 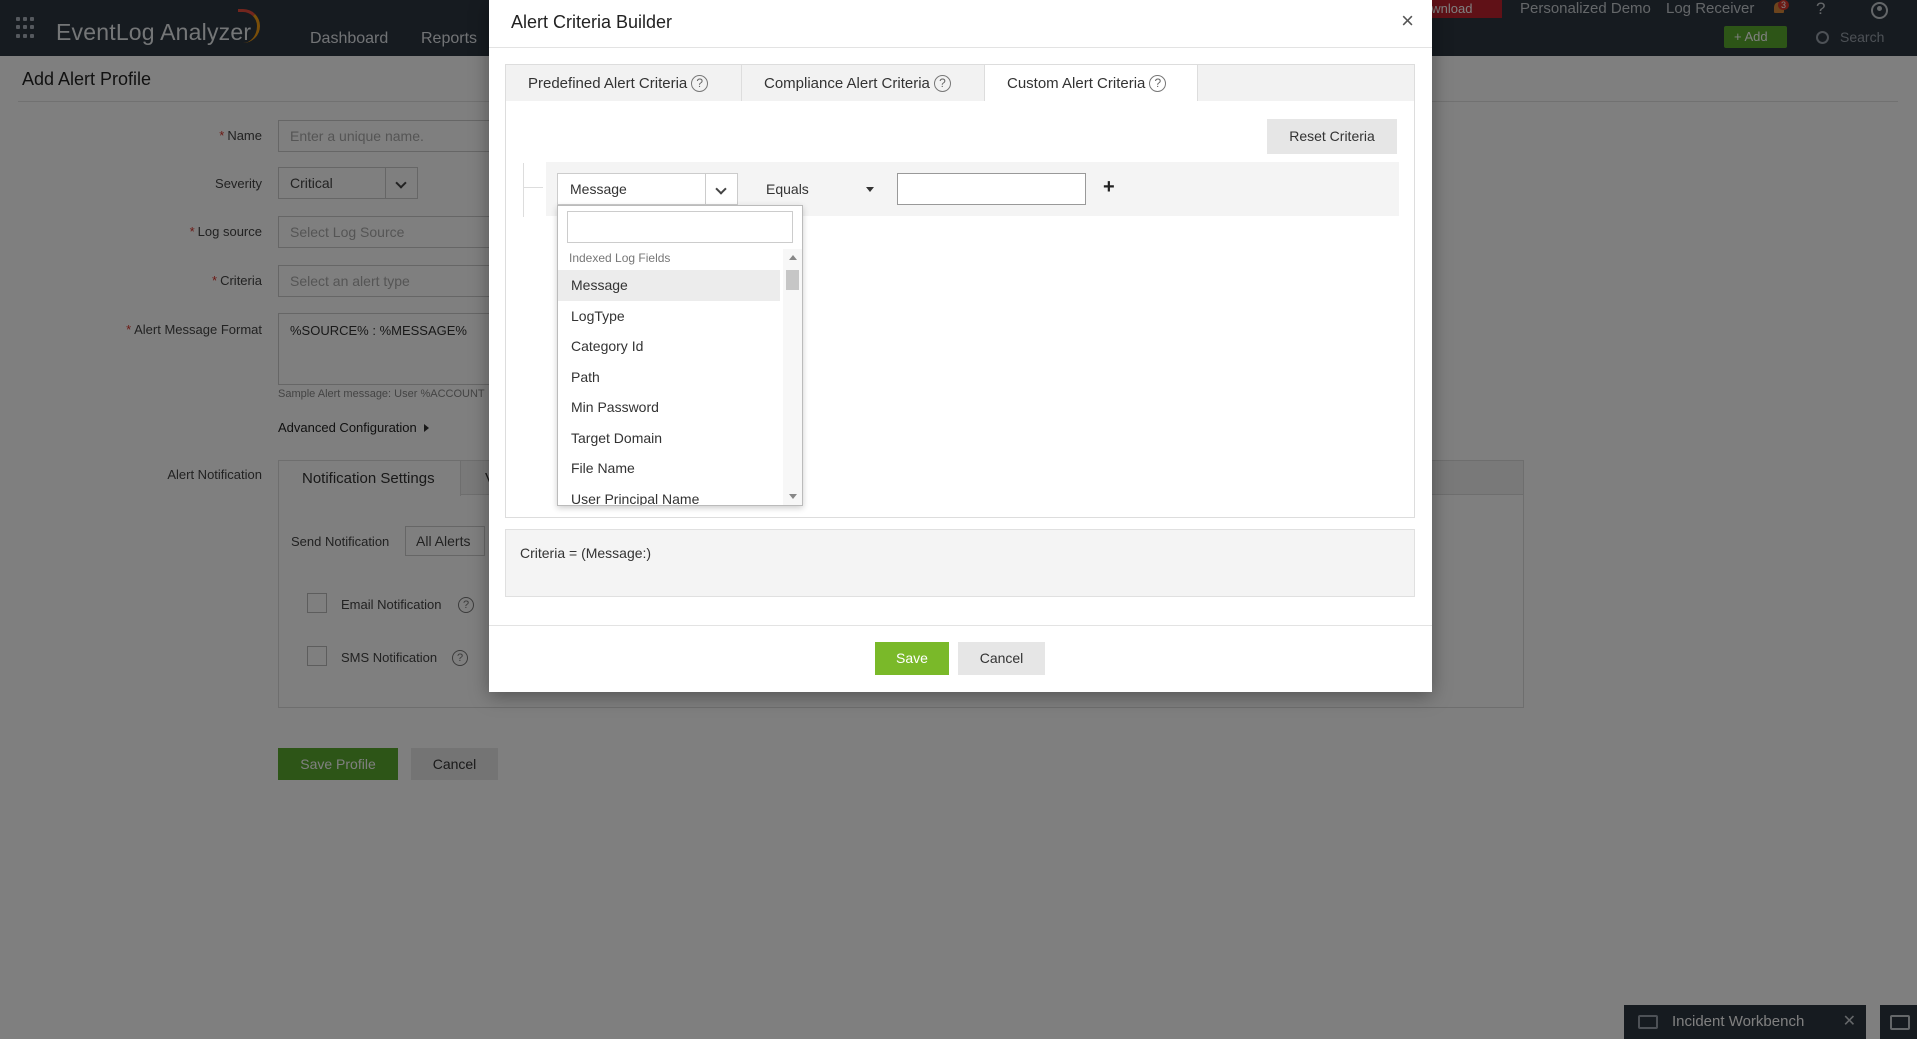 I want to click on modal-title: Alert Criteria Builder, so click(x=592, y=22).